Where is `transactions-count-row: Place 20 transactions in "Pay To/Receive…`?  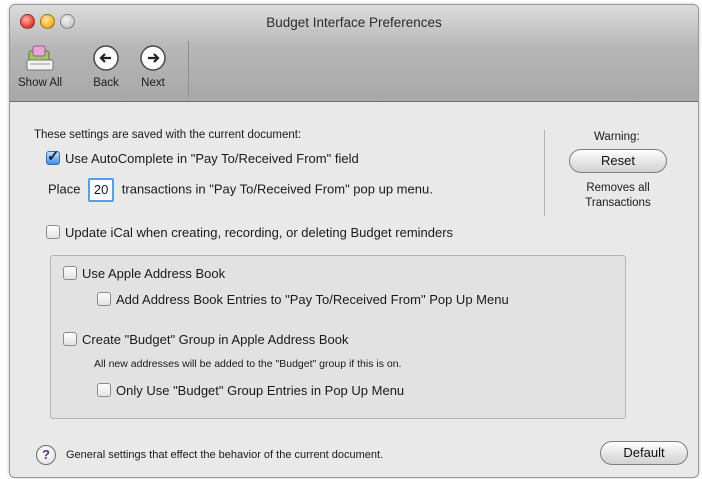 transactions-count-row: Place 20 transactions in "Pay To/Receive… is located at coordinates (240, 190).